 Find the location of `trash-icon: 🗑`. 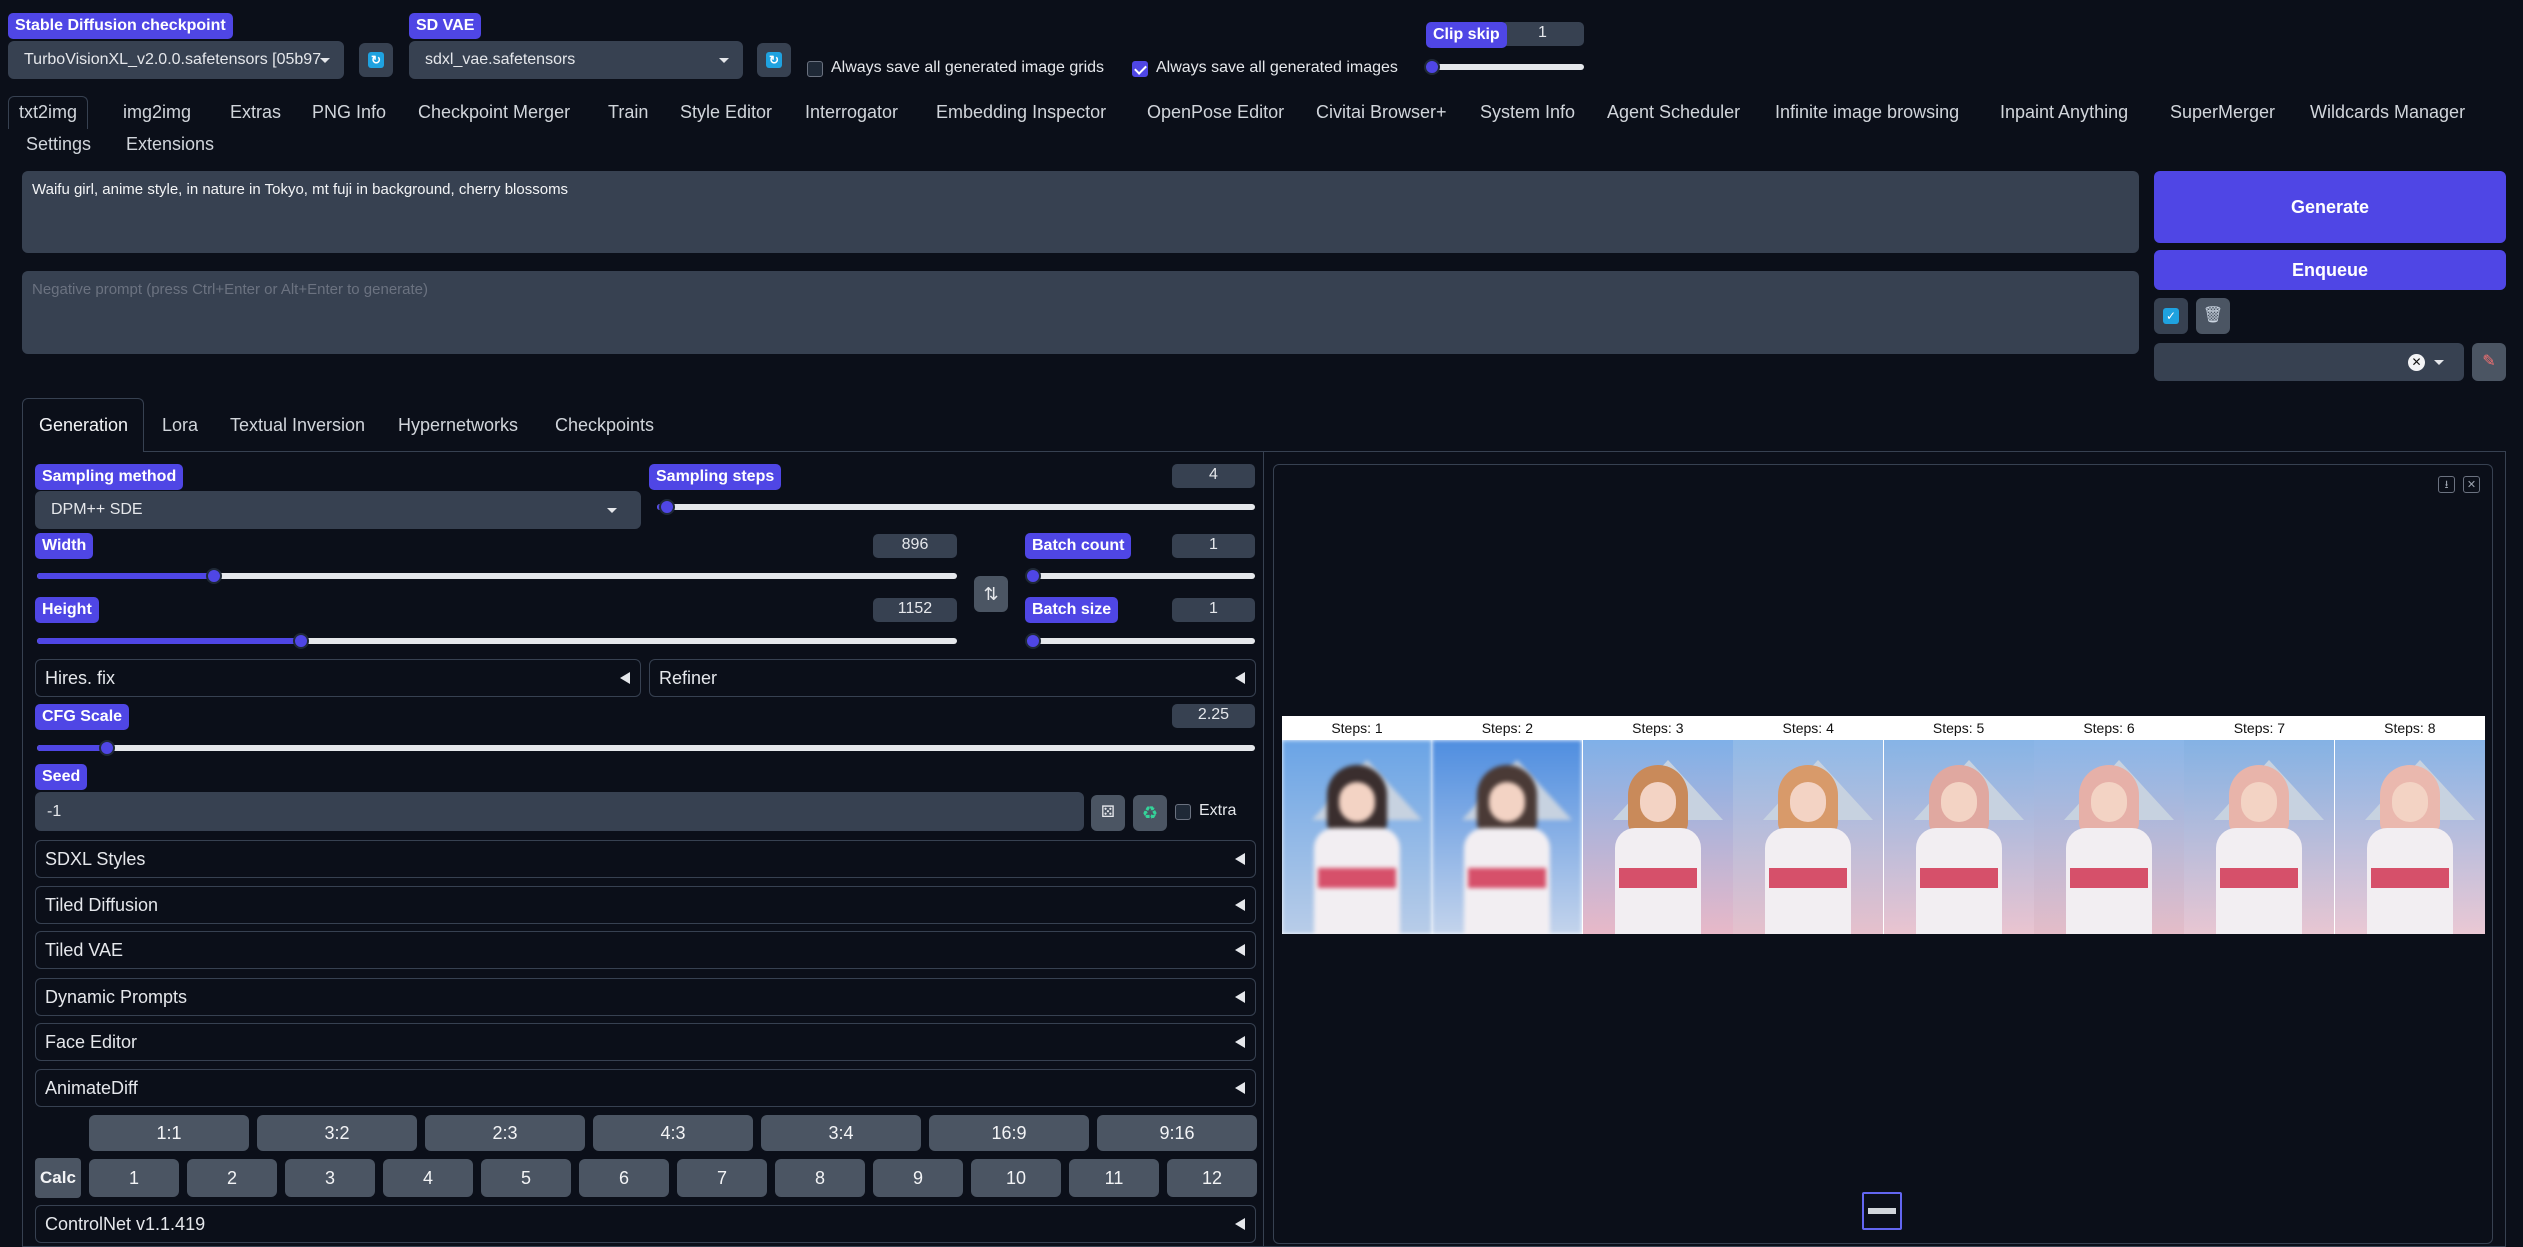

trash-icon: 🗑 is located at coordinates (2213, 316).